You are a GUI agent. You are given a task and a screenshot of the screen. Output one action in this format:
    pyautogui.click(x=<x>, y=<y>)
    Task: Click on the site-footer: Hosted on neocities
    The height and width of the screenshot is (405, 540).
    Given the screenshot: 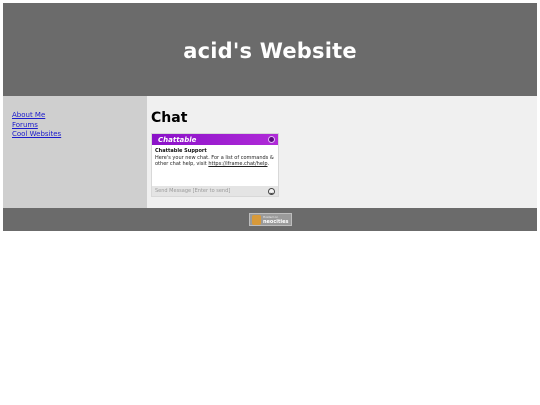 What is the action you would take?
    pyautogui.click(x=270, y=219)
    